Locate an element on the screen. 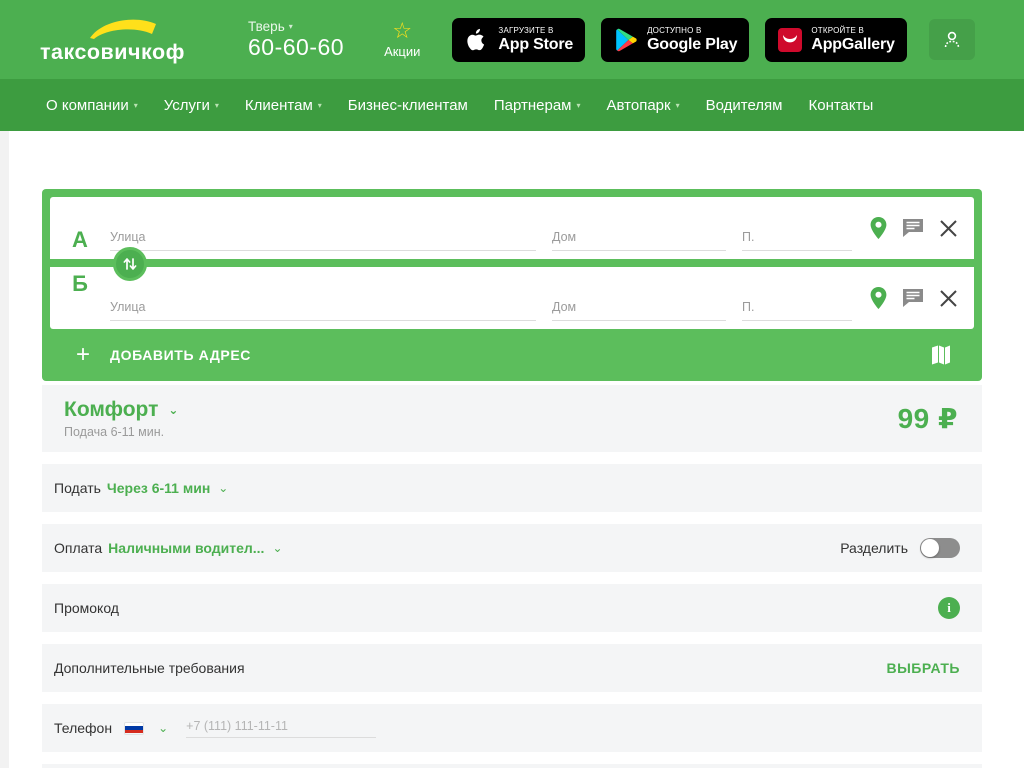  google-play-icon is located at coordinates (626, 40).